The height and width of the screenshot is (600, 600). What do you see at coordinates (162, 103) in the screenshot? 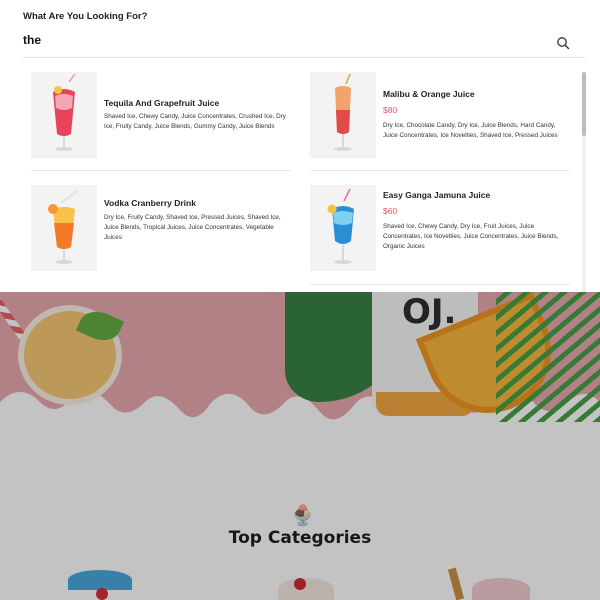
I see `result-title: Tequila And Grapefruit Juice` at bounding box center [162, 103].